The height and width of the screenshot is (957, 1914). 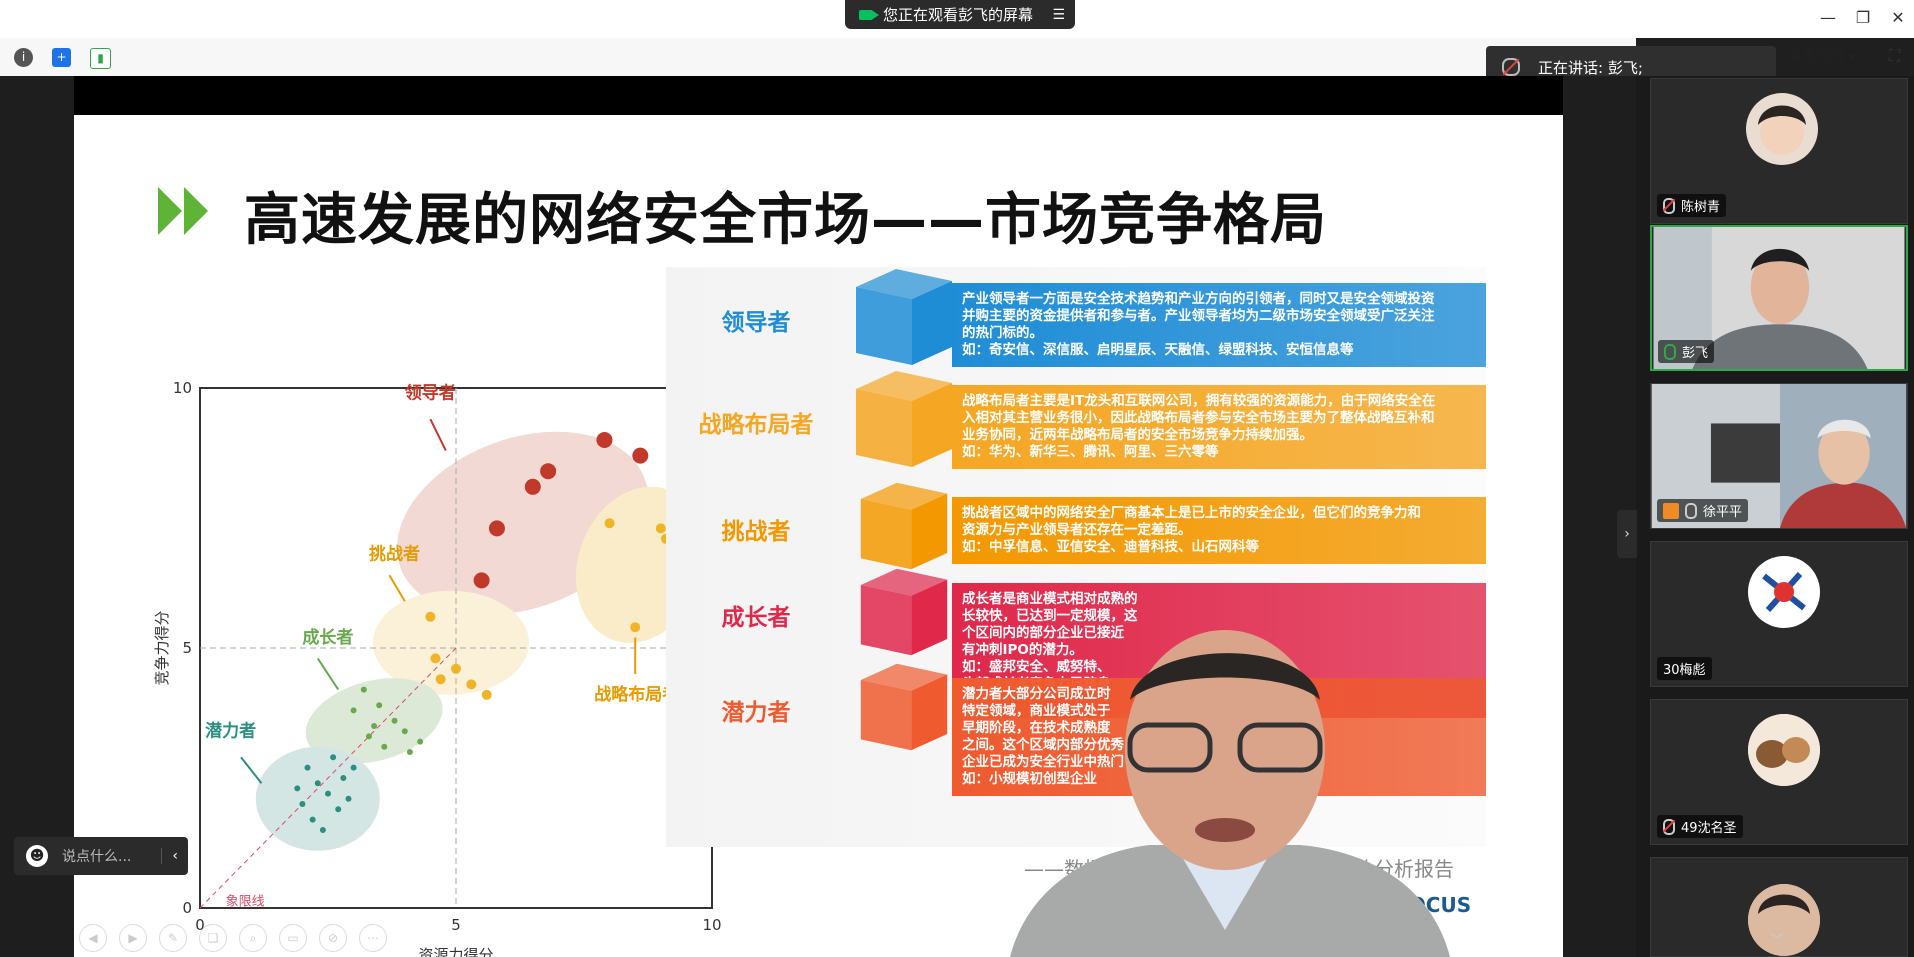 What do you see at coordinates (1137, 435) in the screenshot?
I see `description-line: 业务协同，近两年战略布局者的安全市场竞争力持续加强。` at bounding box center [1137, 435].